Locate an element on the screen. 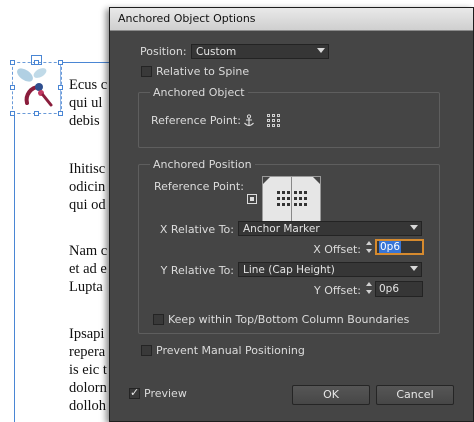 The image size is (474, 422). dialog-titlebar: Anchored Object Options is located at coordinates (291, 19).